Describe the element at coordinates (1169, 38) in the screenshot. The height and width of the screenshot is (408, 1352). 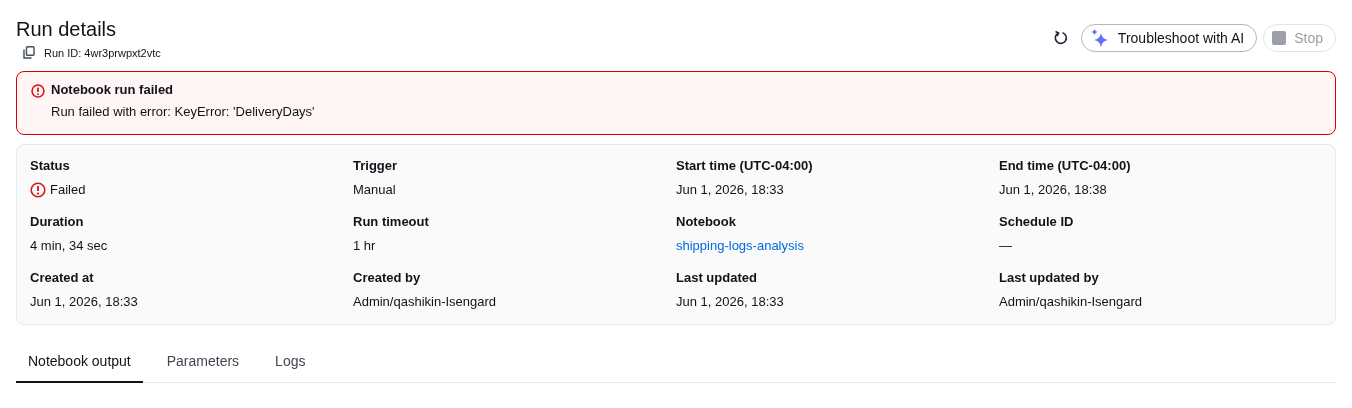
I see `troubleshoot-button: Troubleshoot with AI` at that location.